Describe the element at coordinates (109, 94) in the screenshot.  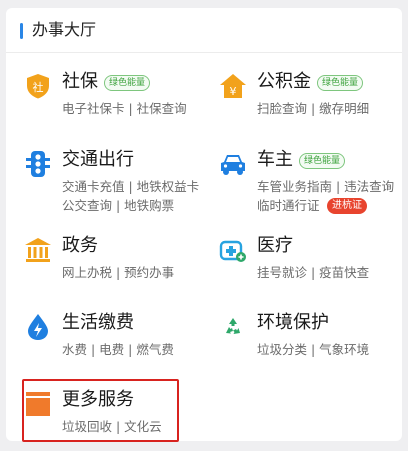
I see `service-social-security: 社 社保 绿色能量 电子社保卡 | 社保查询` at that location.